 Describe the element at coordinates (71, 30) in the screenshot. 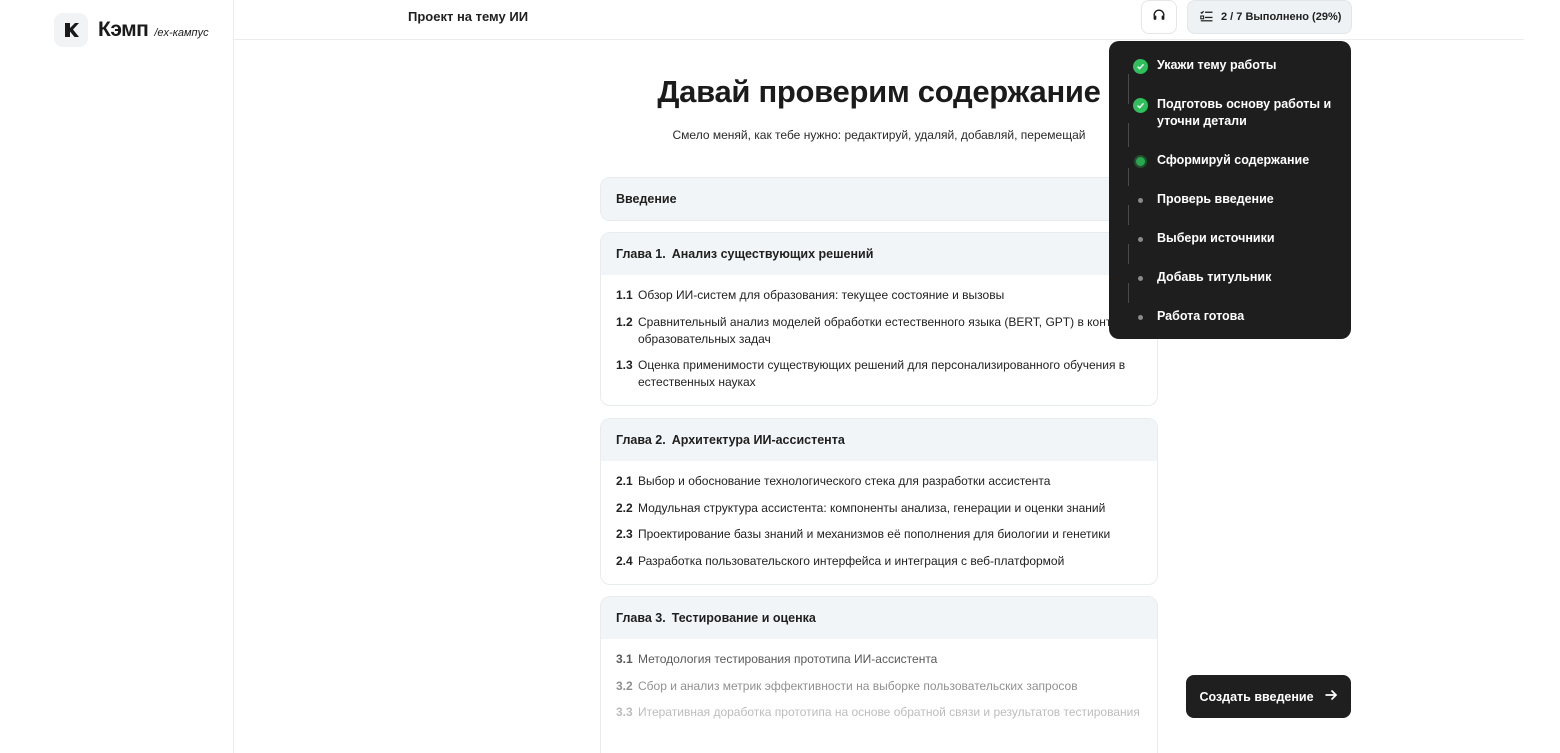

I see `logo-mark-icon` at that location.